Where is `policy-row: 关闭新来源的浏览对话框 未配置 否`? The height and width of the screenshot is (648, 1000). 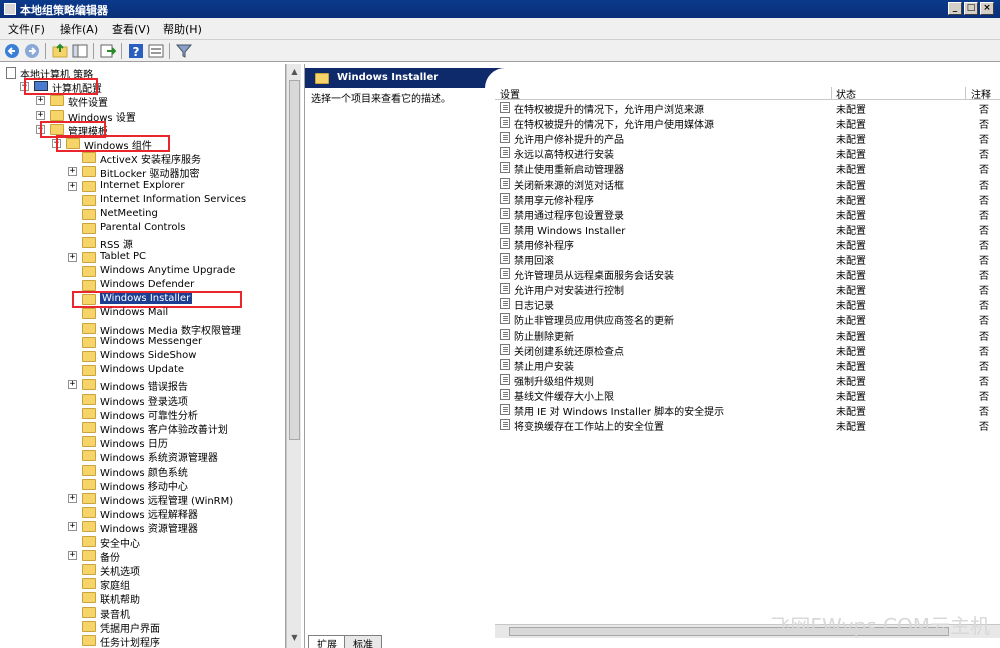 policy-row: 关闭新来源的浏览对话框 未配置 否 is located at coordinates (747, 184).